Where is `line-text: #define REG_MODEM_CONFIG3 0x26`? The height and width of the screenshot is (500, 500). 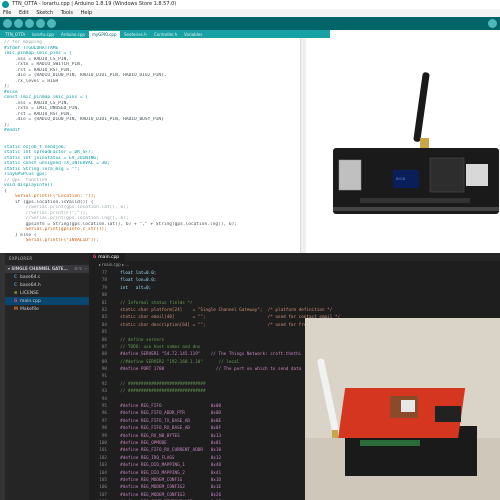 line-text: #define REG_MODEM_CONFIG3 0x26 is located at coordinates (168, 495).